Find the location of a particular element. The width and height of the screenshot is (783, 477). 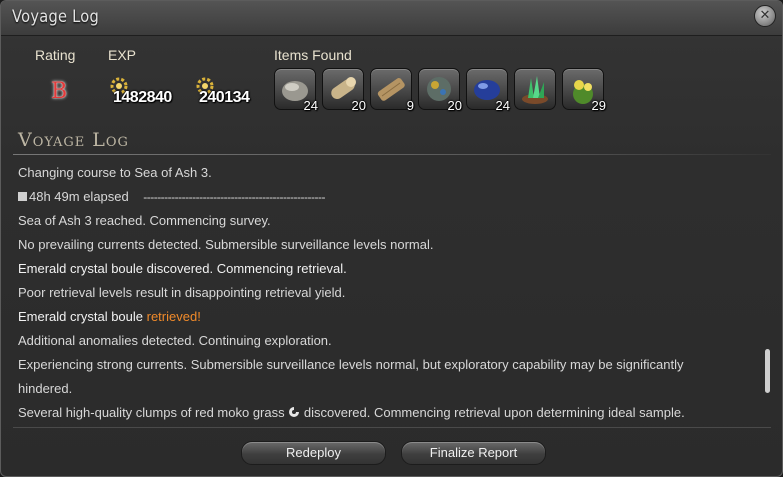

log-highlight-retrieved: retrieved! is located at coordinates (173, 316).